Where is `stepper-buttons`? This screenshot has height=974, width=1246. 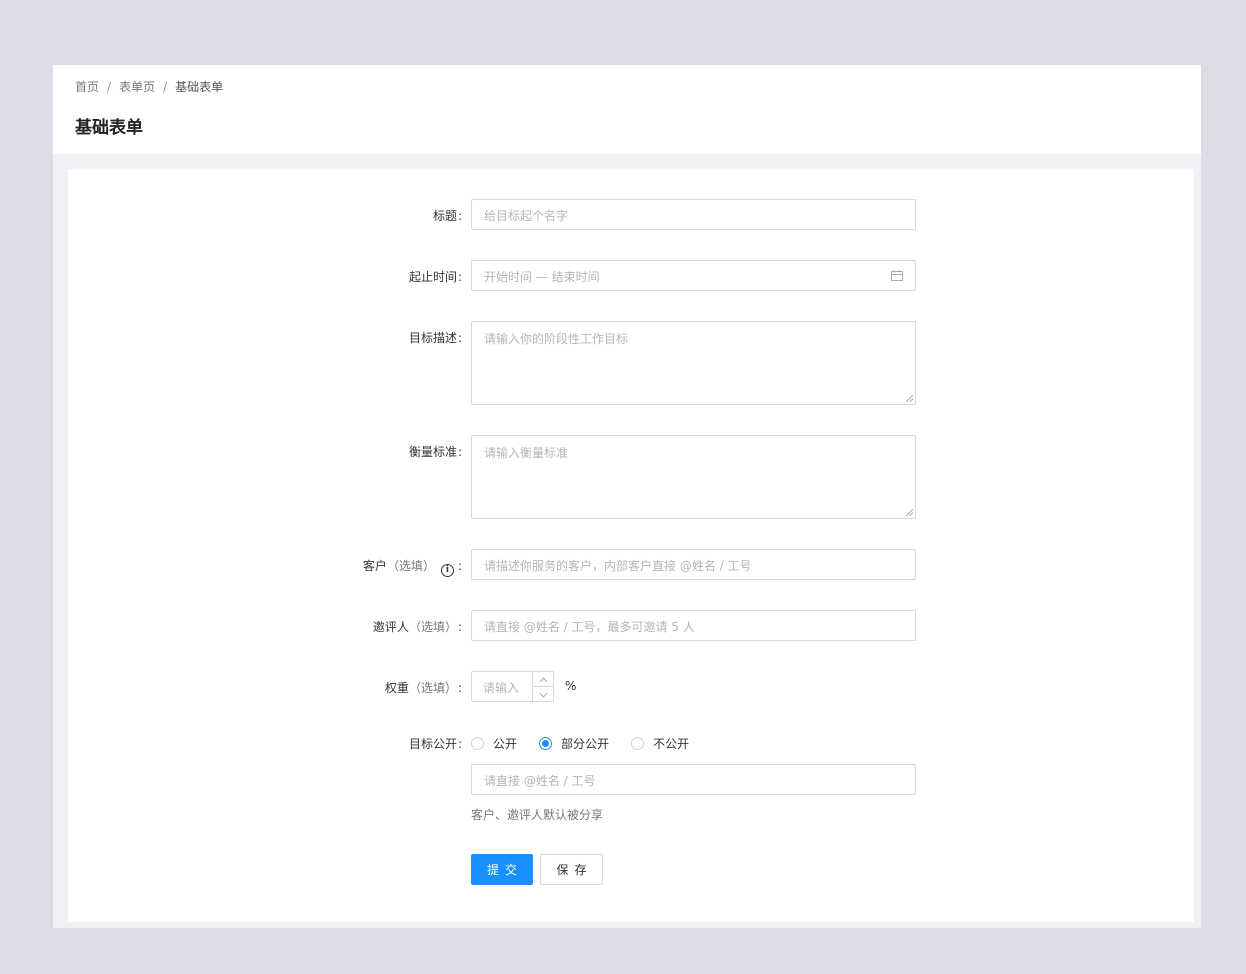 stepper-buttons is located at coordinates (542, 686).